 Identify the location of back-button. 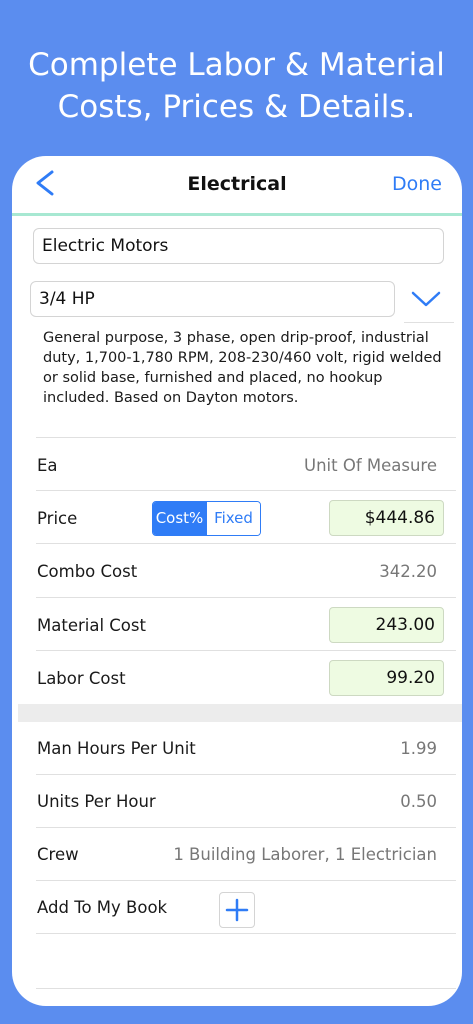
(47, 185).